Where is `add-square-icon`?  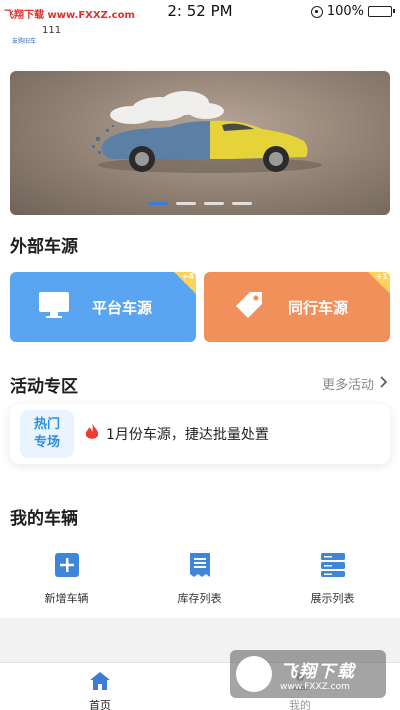 add-square-icon is located at coordinates (67, 567).